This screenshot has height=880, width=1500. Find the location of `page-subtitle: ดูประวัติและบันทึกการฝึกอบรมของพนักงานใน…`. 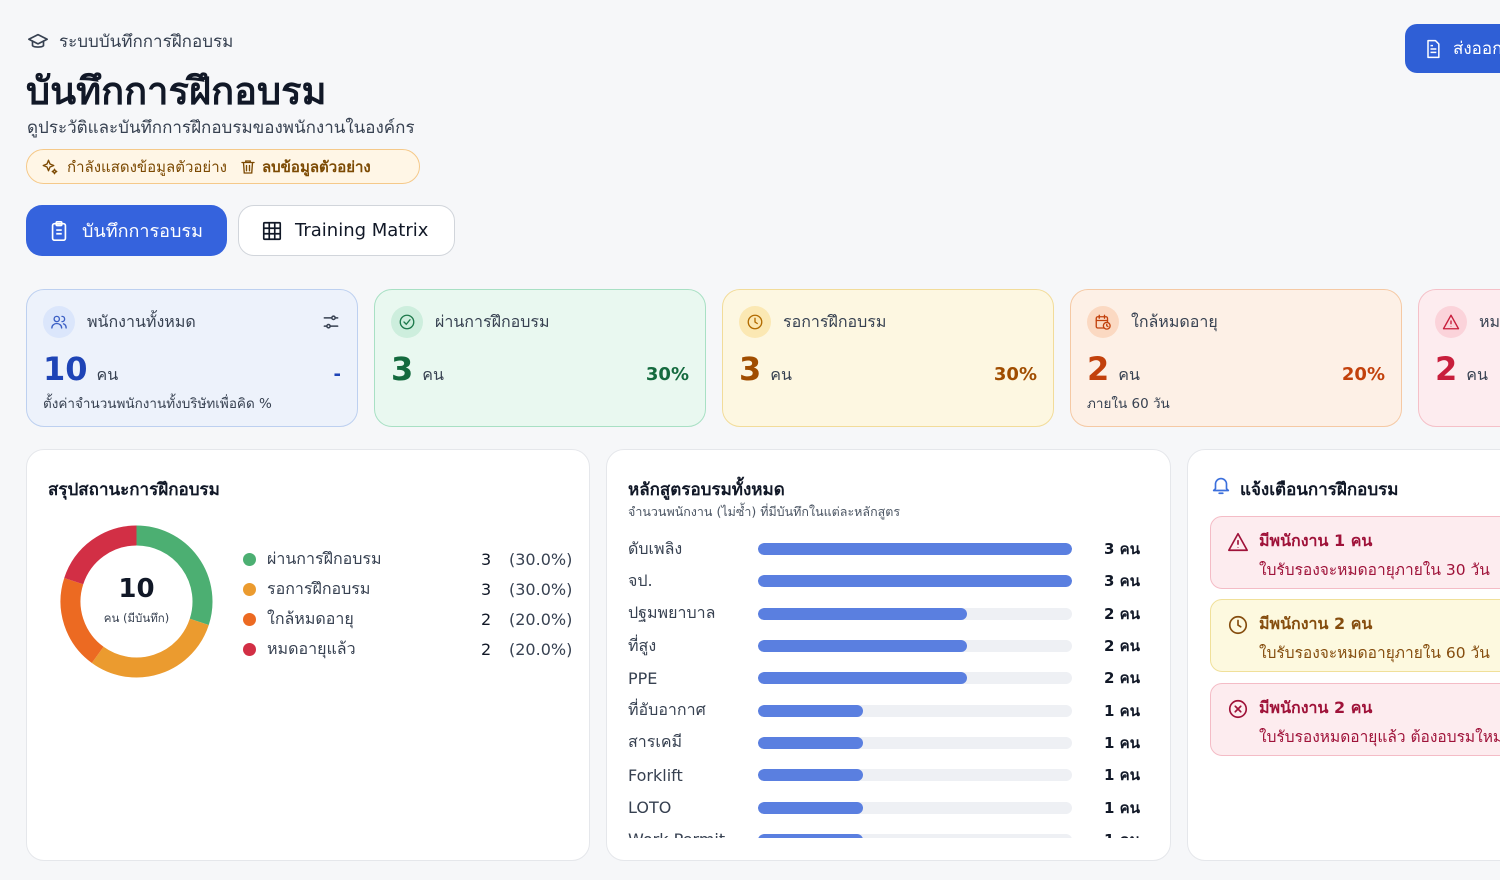

page-subtitle: ดูประวัติและบันทึกการฝึกอบรมของพนักงานใน… is located at coordinates (221, 128).